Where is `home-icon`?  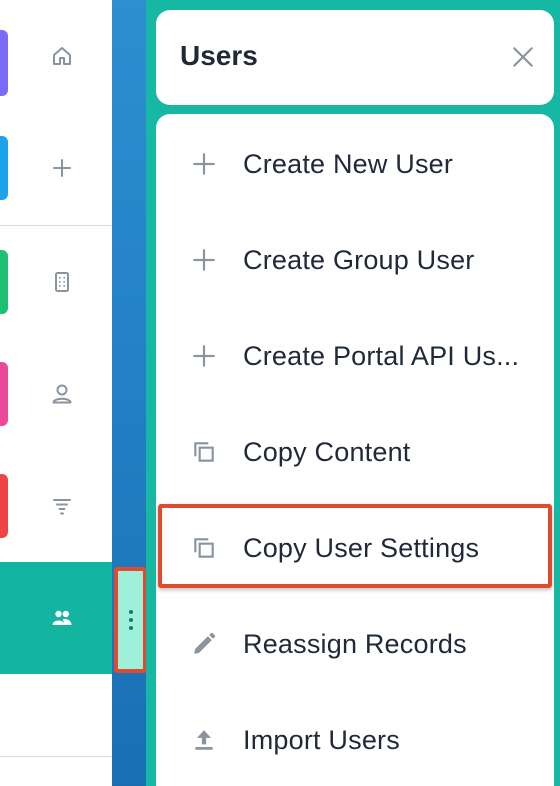 home-icon is located at coordinates (56, 56).